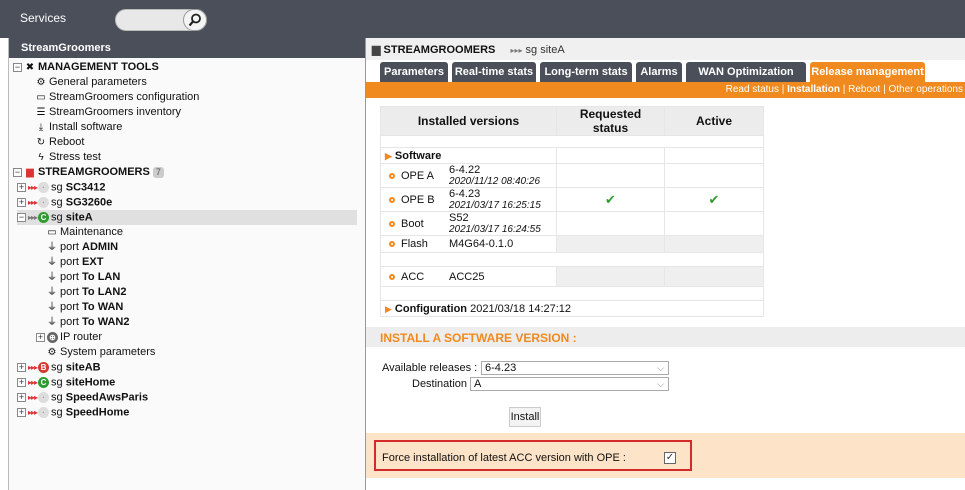 The width and height of the screenshot is (965, 490). What do you see at coordinates (572, 244) in the screenshot?
I see `table-row: Flash M4G64-0.1.0` at bounding box center [572, 244].